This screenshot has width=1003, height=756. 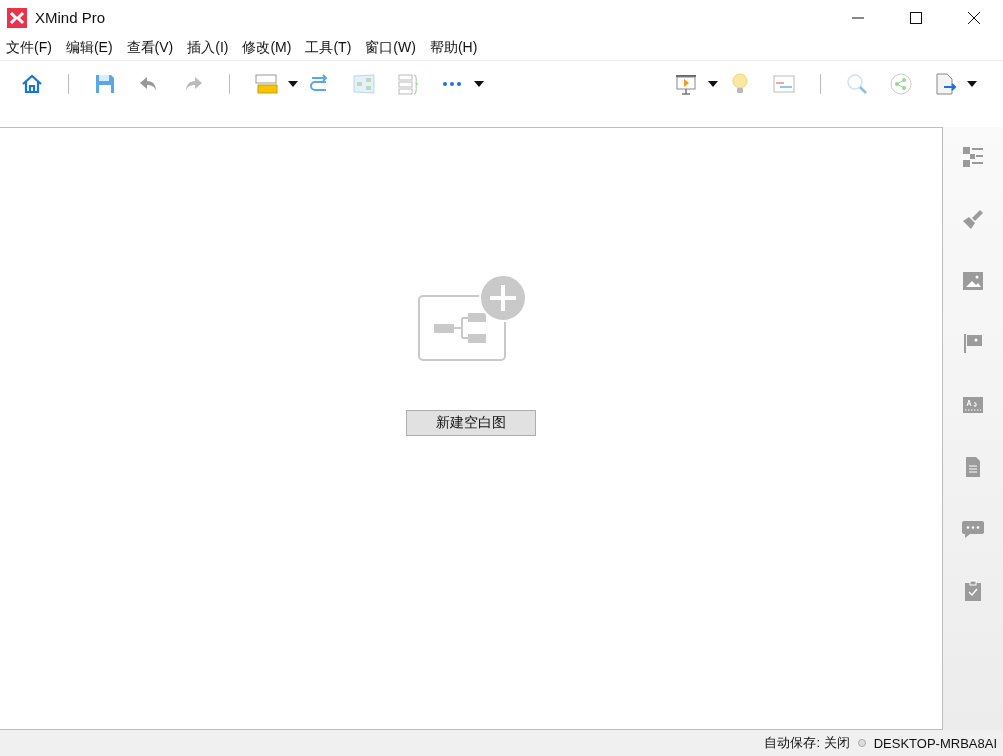 I want to click on export-icon, so click(x=945, y=84).